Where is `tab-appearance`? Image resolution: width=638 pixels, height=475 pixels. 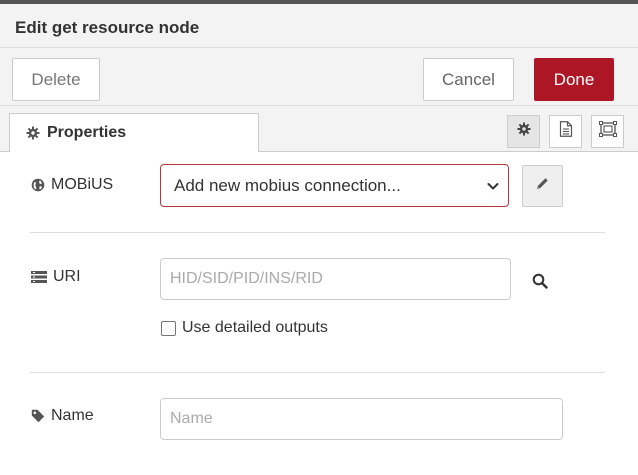 tab-appearance is located at coordinates (607, 131).